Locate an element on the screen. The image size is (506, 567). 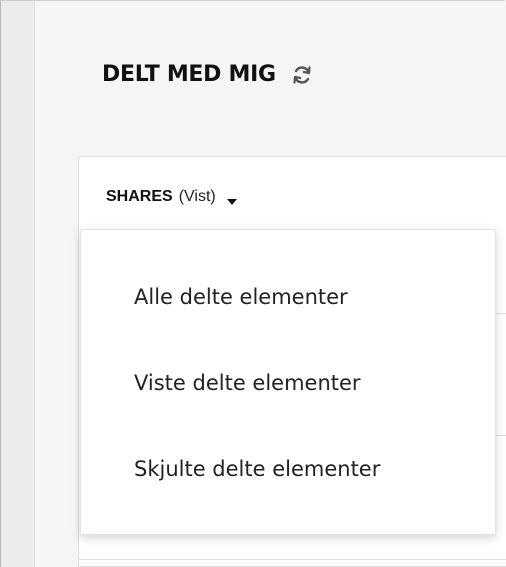
menu-item-all-shares: Alle delte elementer is located at coordinates (241, 297).